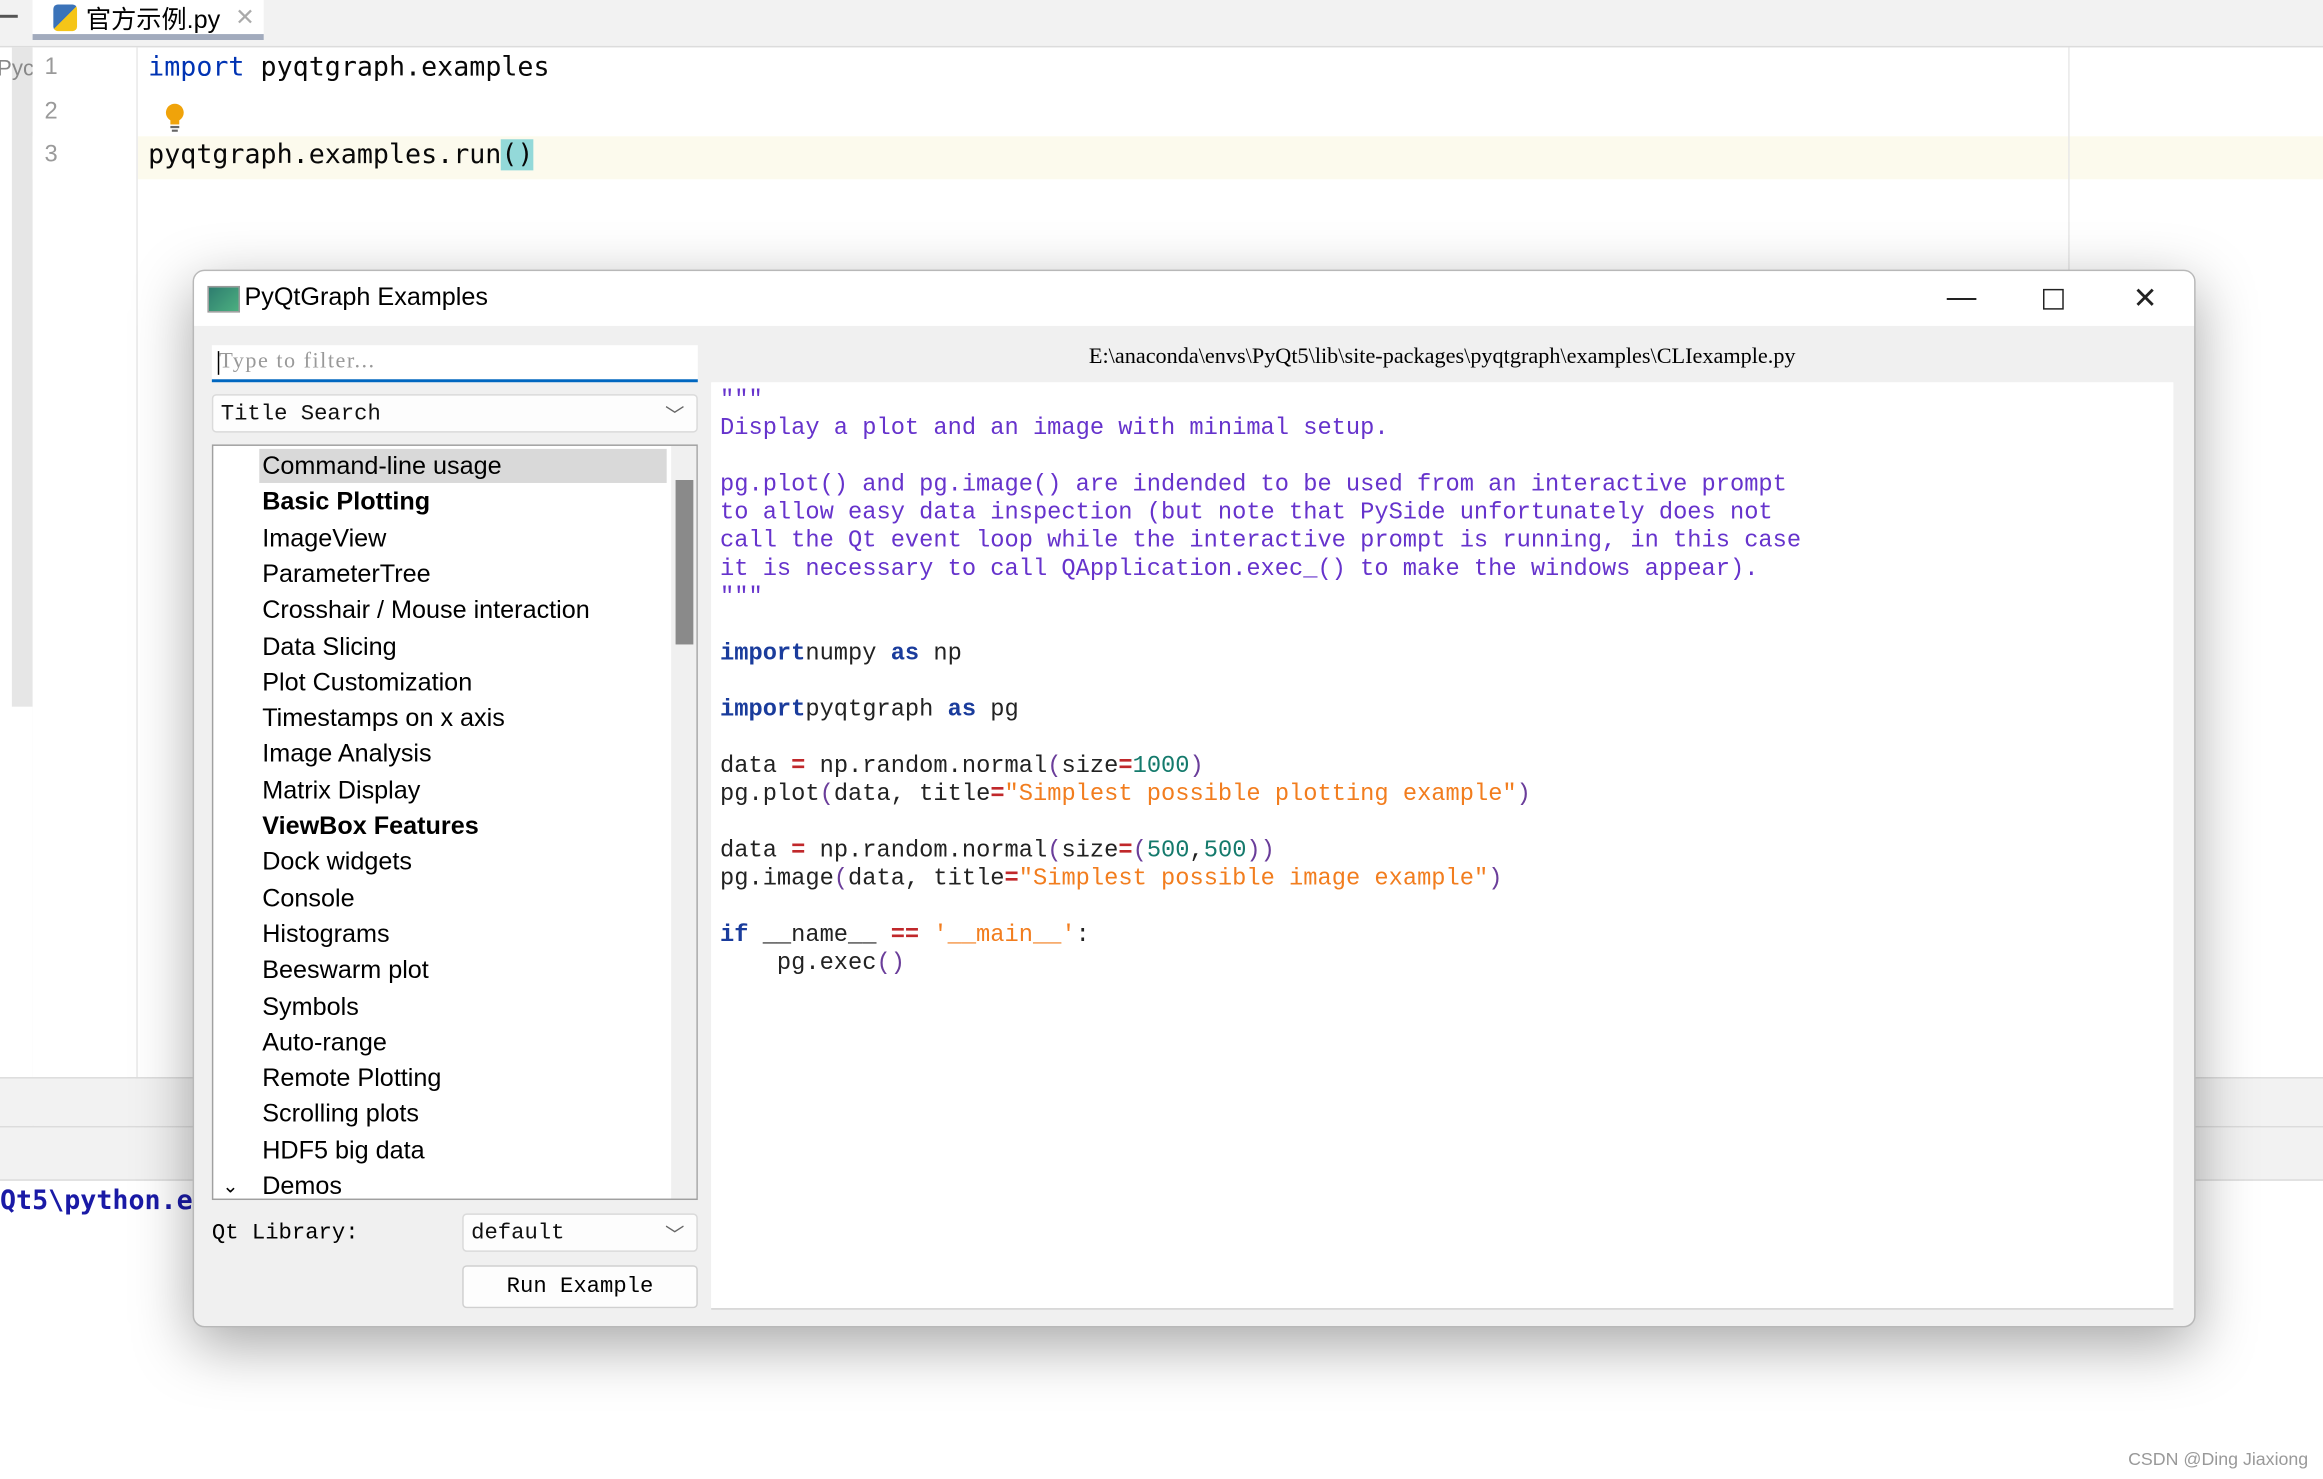 The image size is (2323, 1479). I want to click on search-mode-select: Title Search ﹀, so click(454, 413).